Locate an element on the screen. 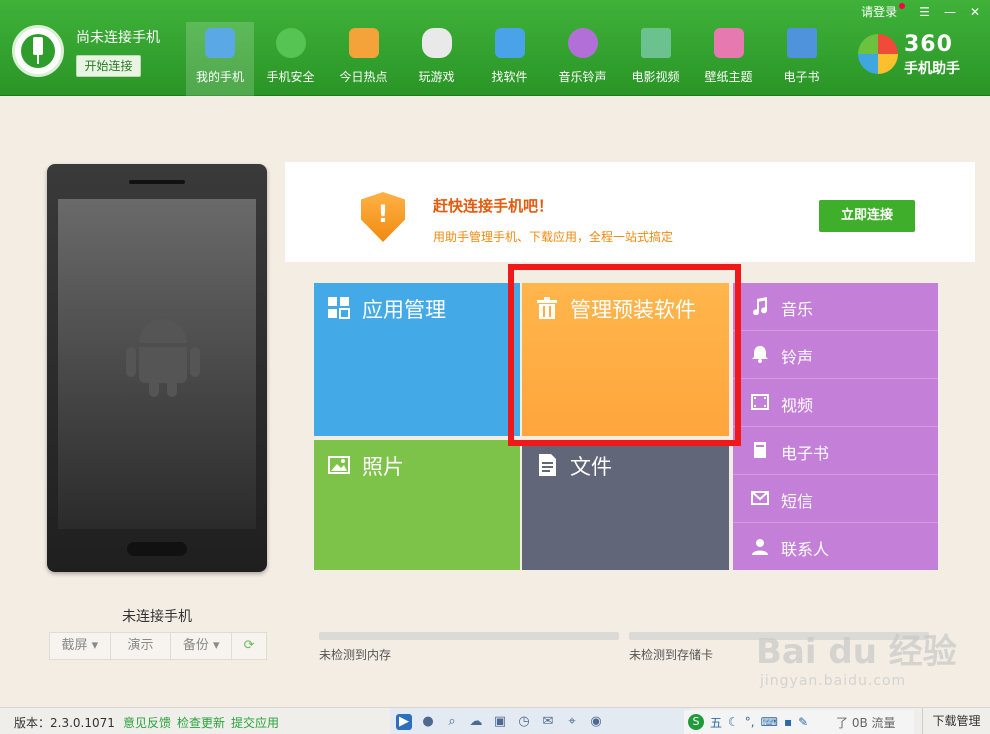  phone-status-label: 未连接手机 is located at coordinates (157, 617).